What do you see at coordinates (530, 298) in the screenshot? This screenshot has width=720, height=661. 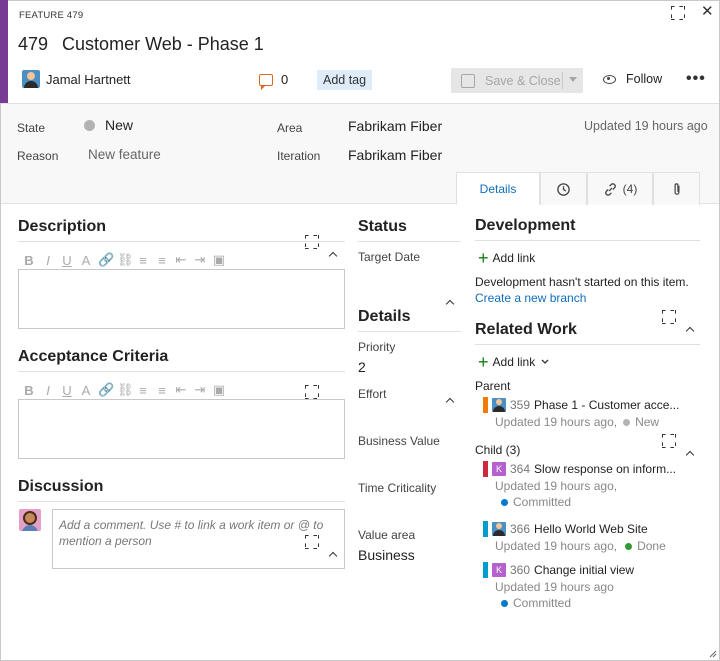 I see `create-branch-link: Create a new branch` at bounding box center [530, 298].